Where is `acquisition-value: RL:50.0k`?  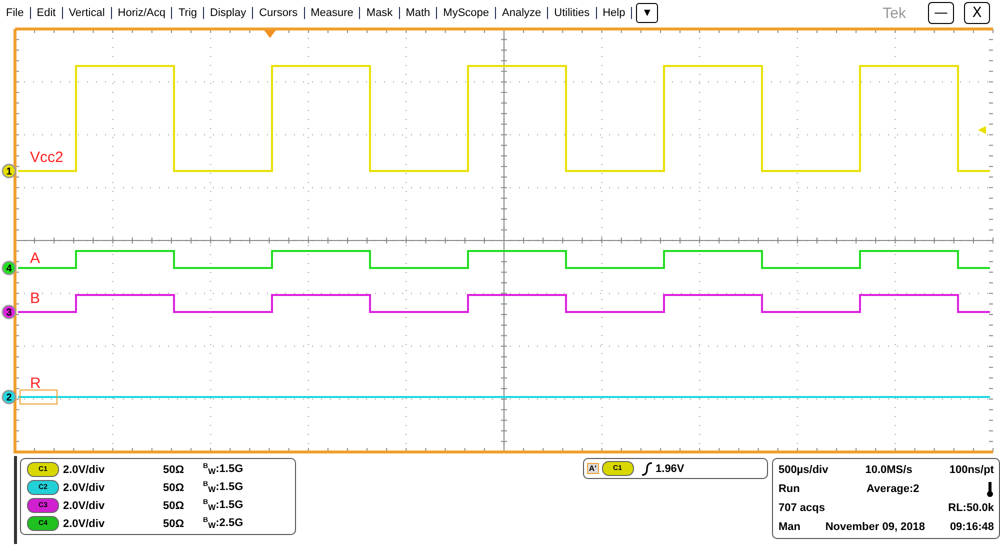
acquisition-value: RL:50.0k is located at coordinates (971, 508).